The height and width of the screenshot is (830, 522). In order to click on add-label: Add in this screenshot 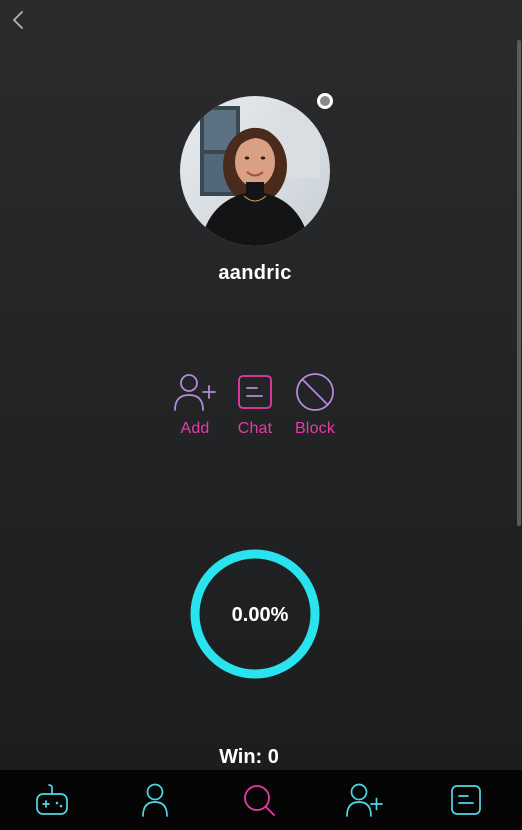, I will do `click(195, 428)`.